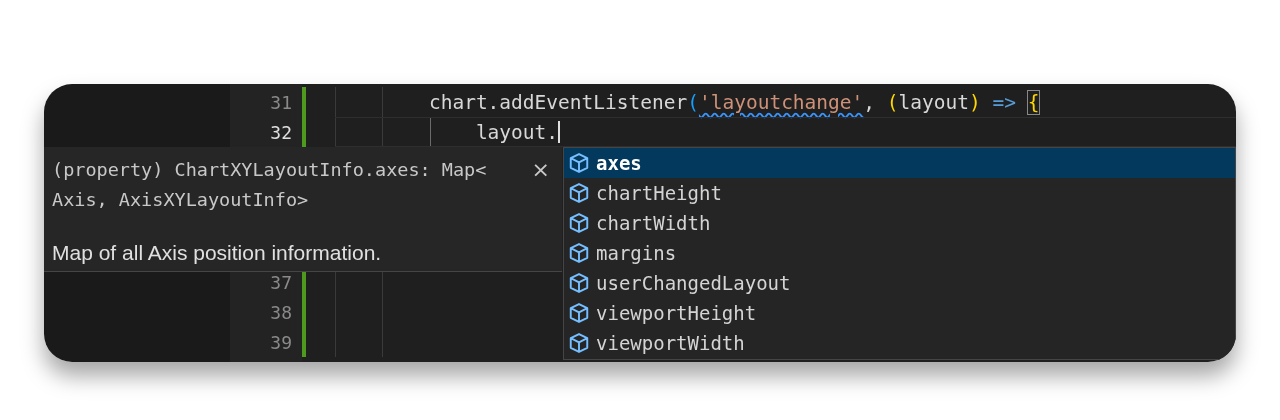 The width and height of the screenshot is (1280, 420). What do you see at coordinates (781, 102) in the screenshot?
I see `code-token: 'layoutchange'` at bounding box center [781, 102].